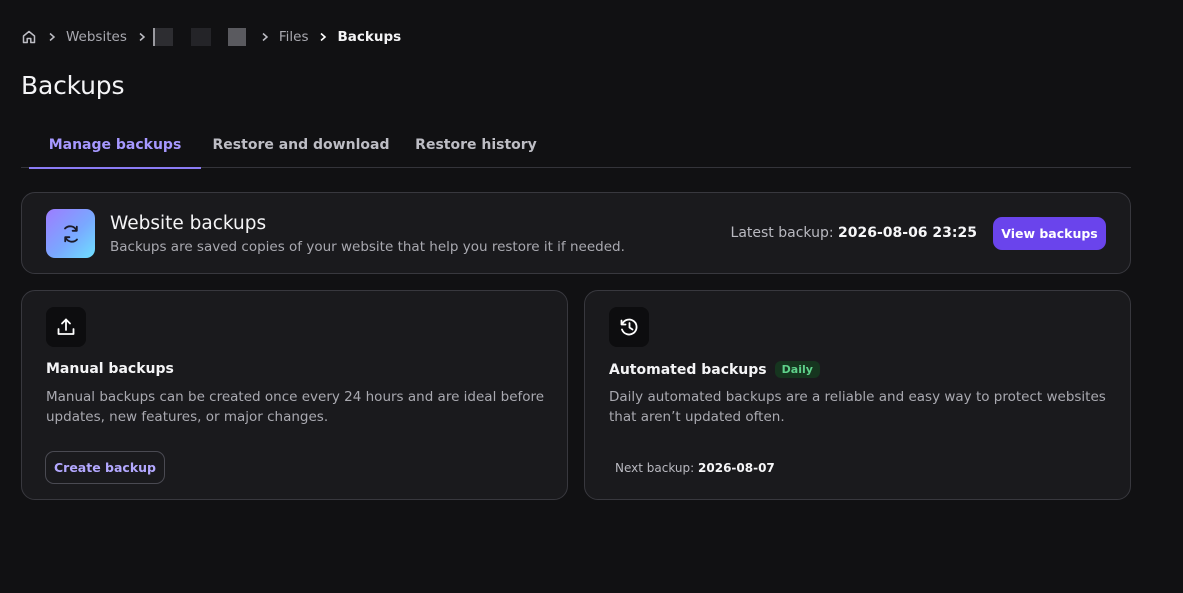  What do you see at coordinates (301, 145) in the screenshot?
I see `tab-restore-and-download: Restore and download` at bounding box center [301, 145].